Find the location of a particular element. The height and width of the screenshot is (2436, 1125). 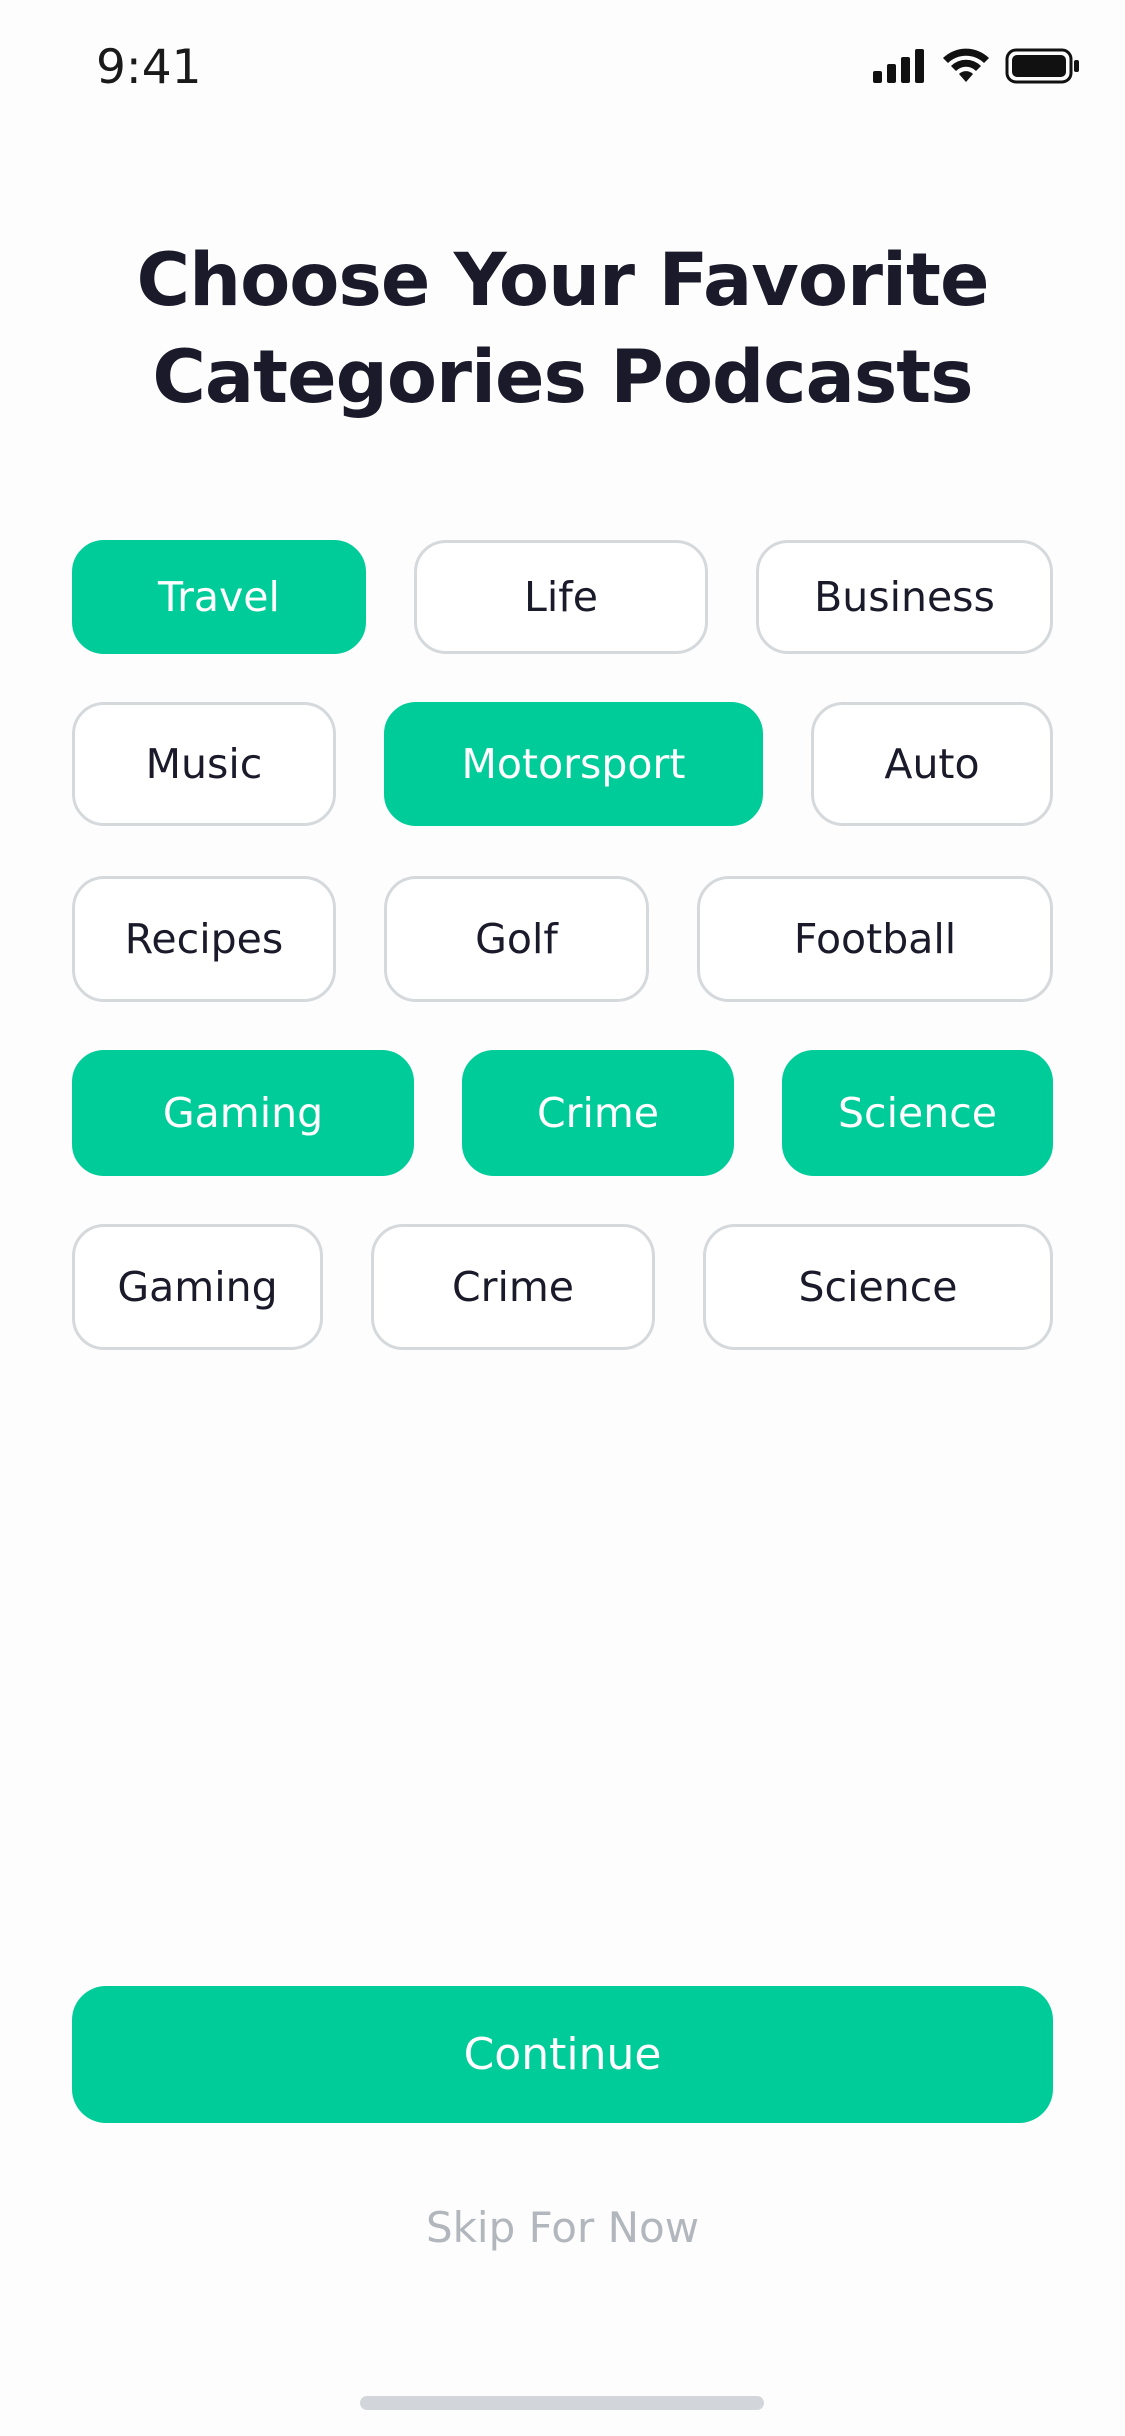

continue-button: Continue is located at coordinates (562, 2054).